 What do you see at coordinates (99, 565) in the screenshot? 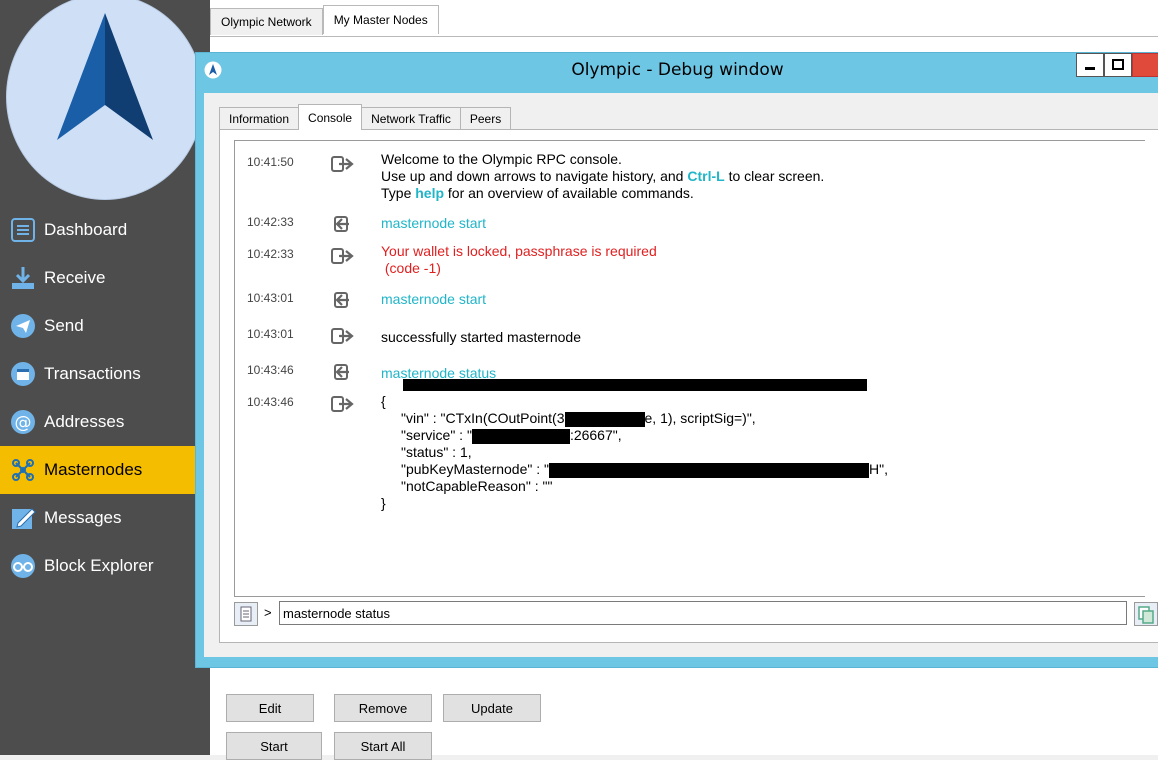
I see `sidebar-item-label: Block Explorer` at bounding box center [99, 565].